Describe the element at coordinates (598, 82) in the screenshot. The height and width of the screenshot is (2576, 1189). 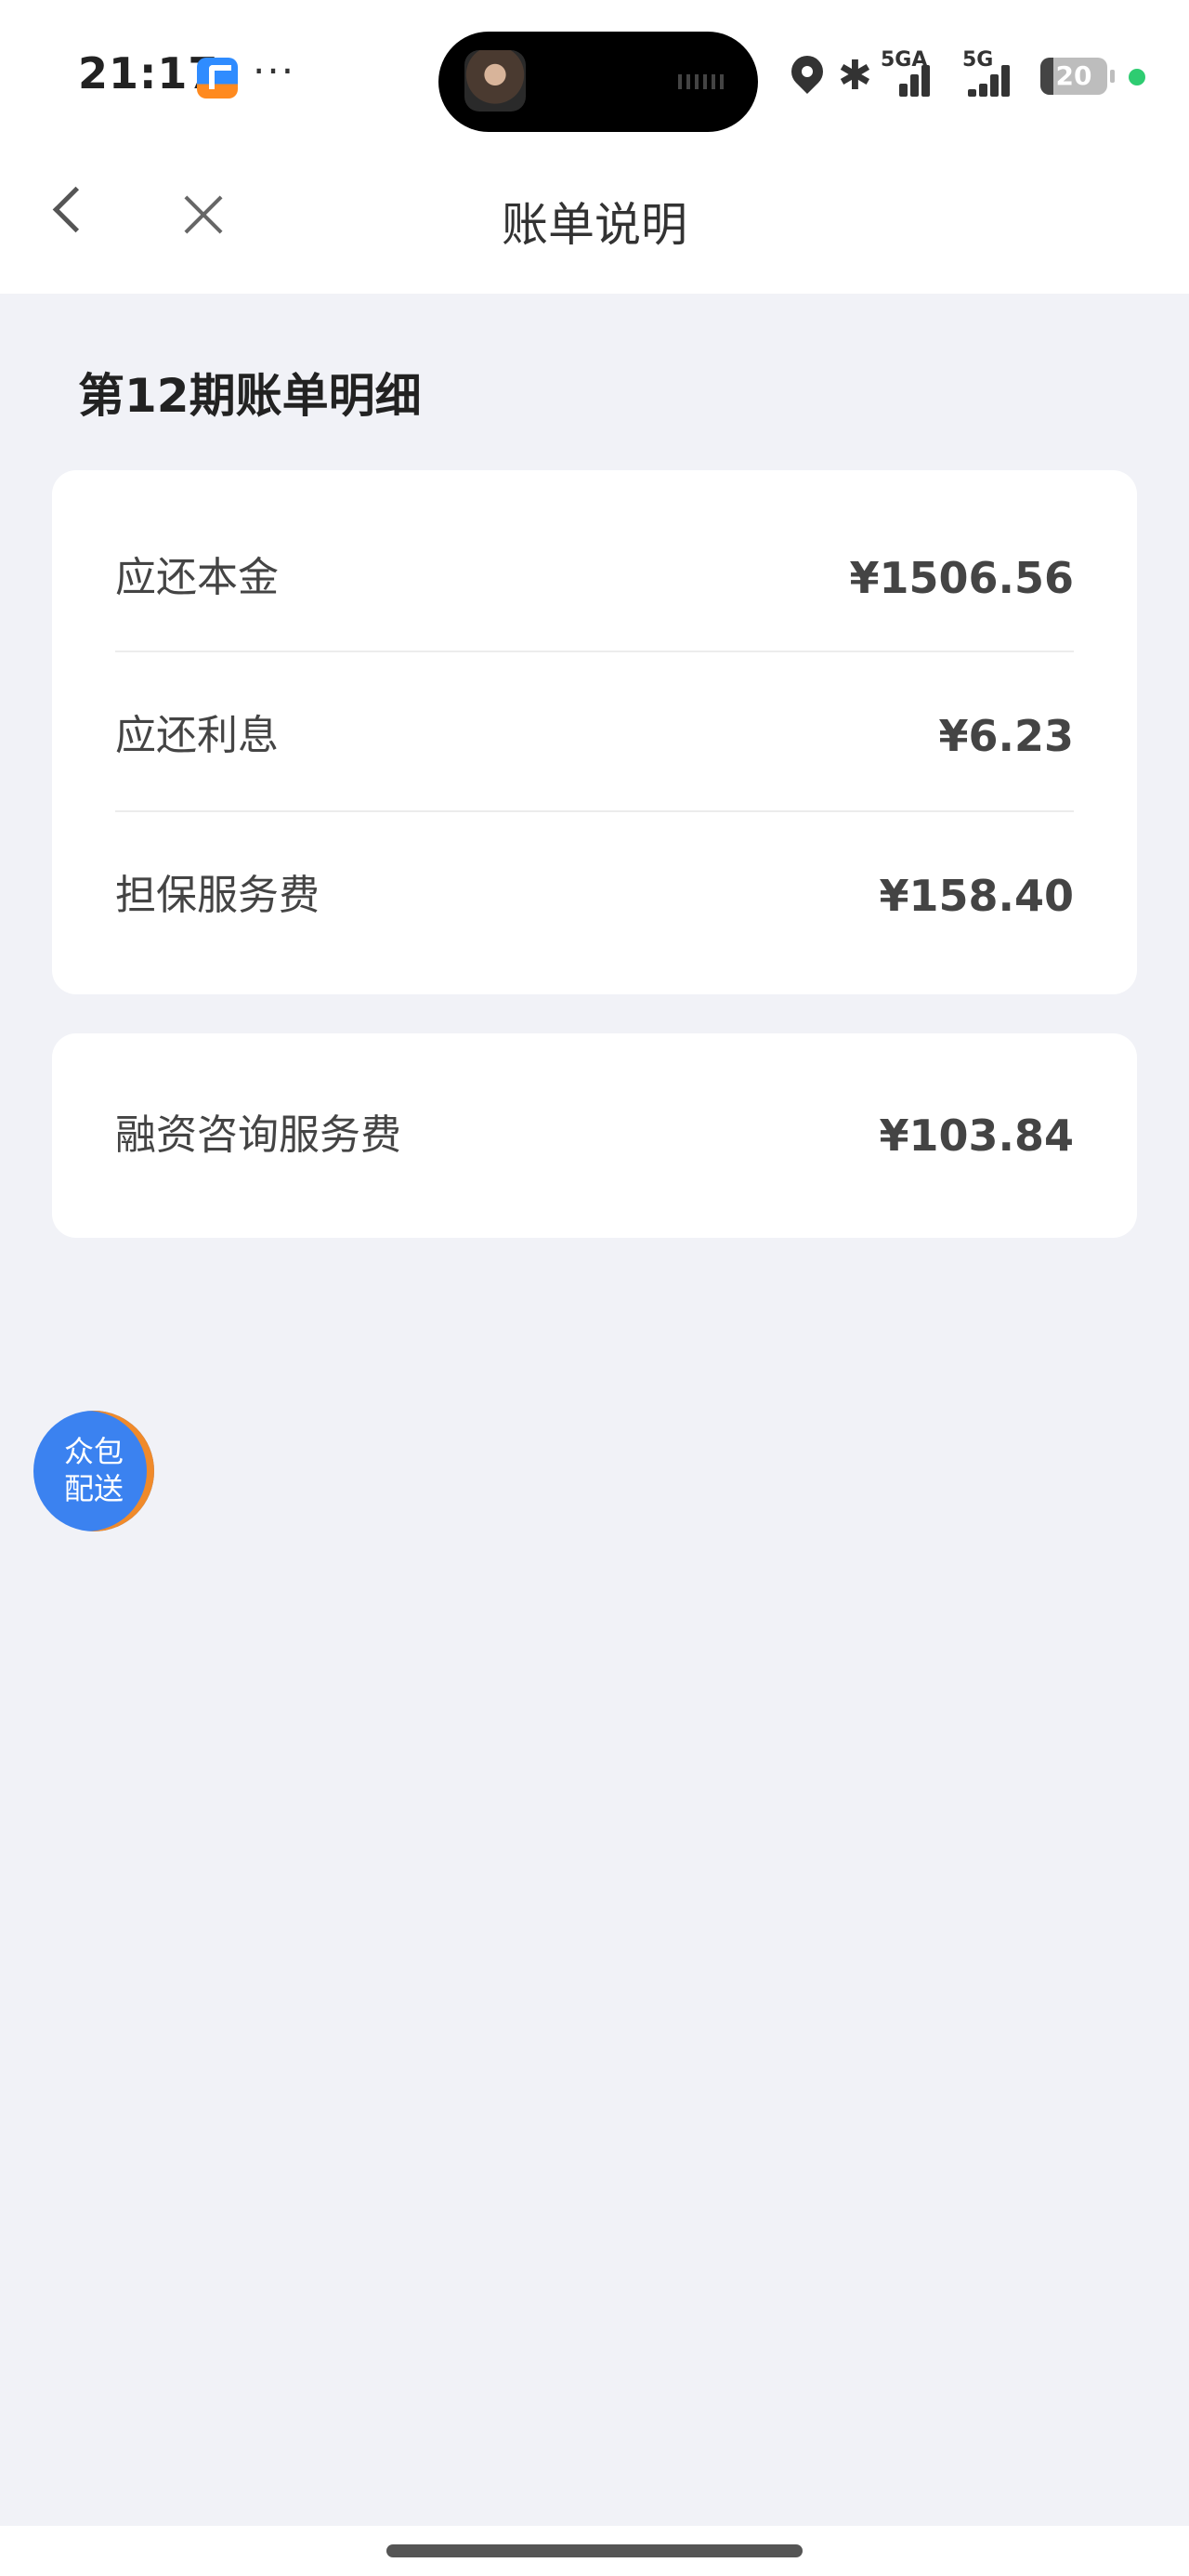
I see `dynamic-island` at that location.